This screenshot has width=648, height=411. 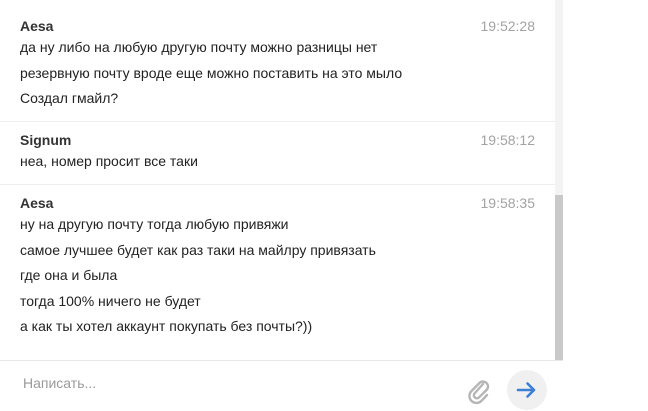 What do you see at coordinates (277, 203) in the screenshot?
I see `message-header: Aesa 19:58:35` at bounding box center [277, 203].